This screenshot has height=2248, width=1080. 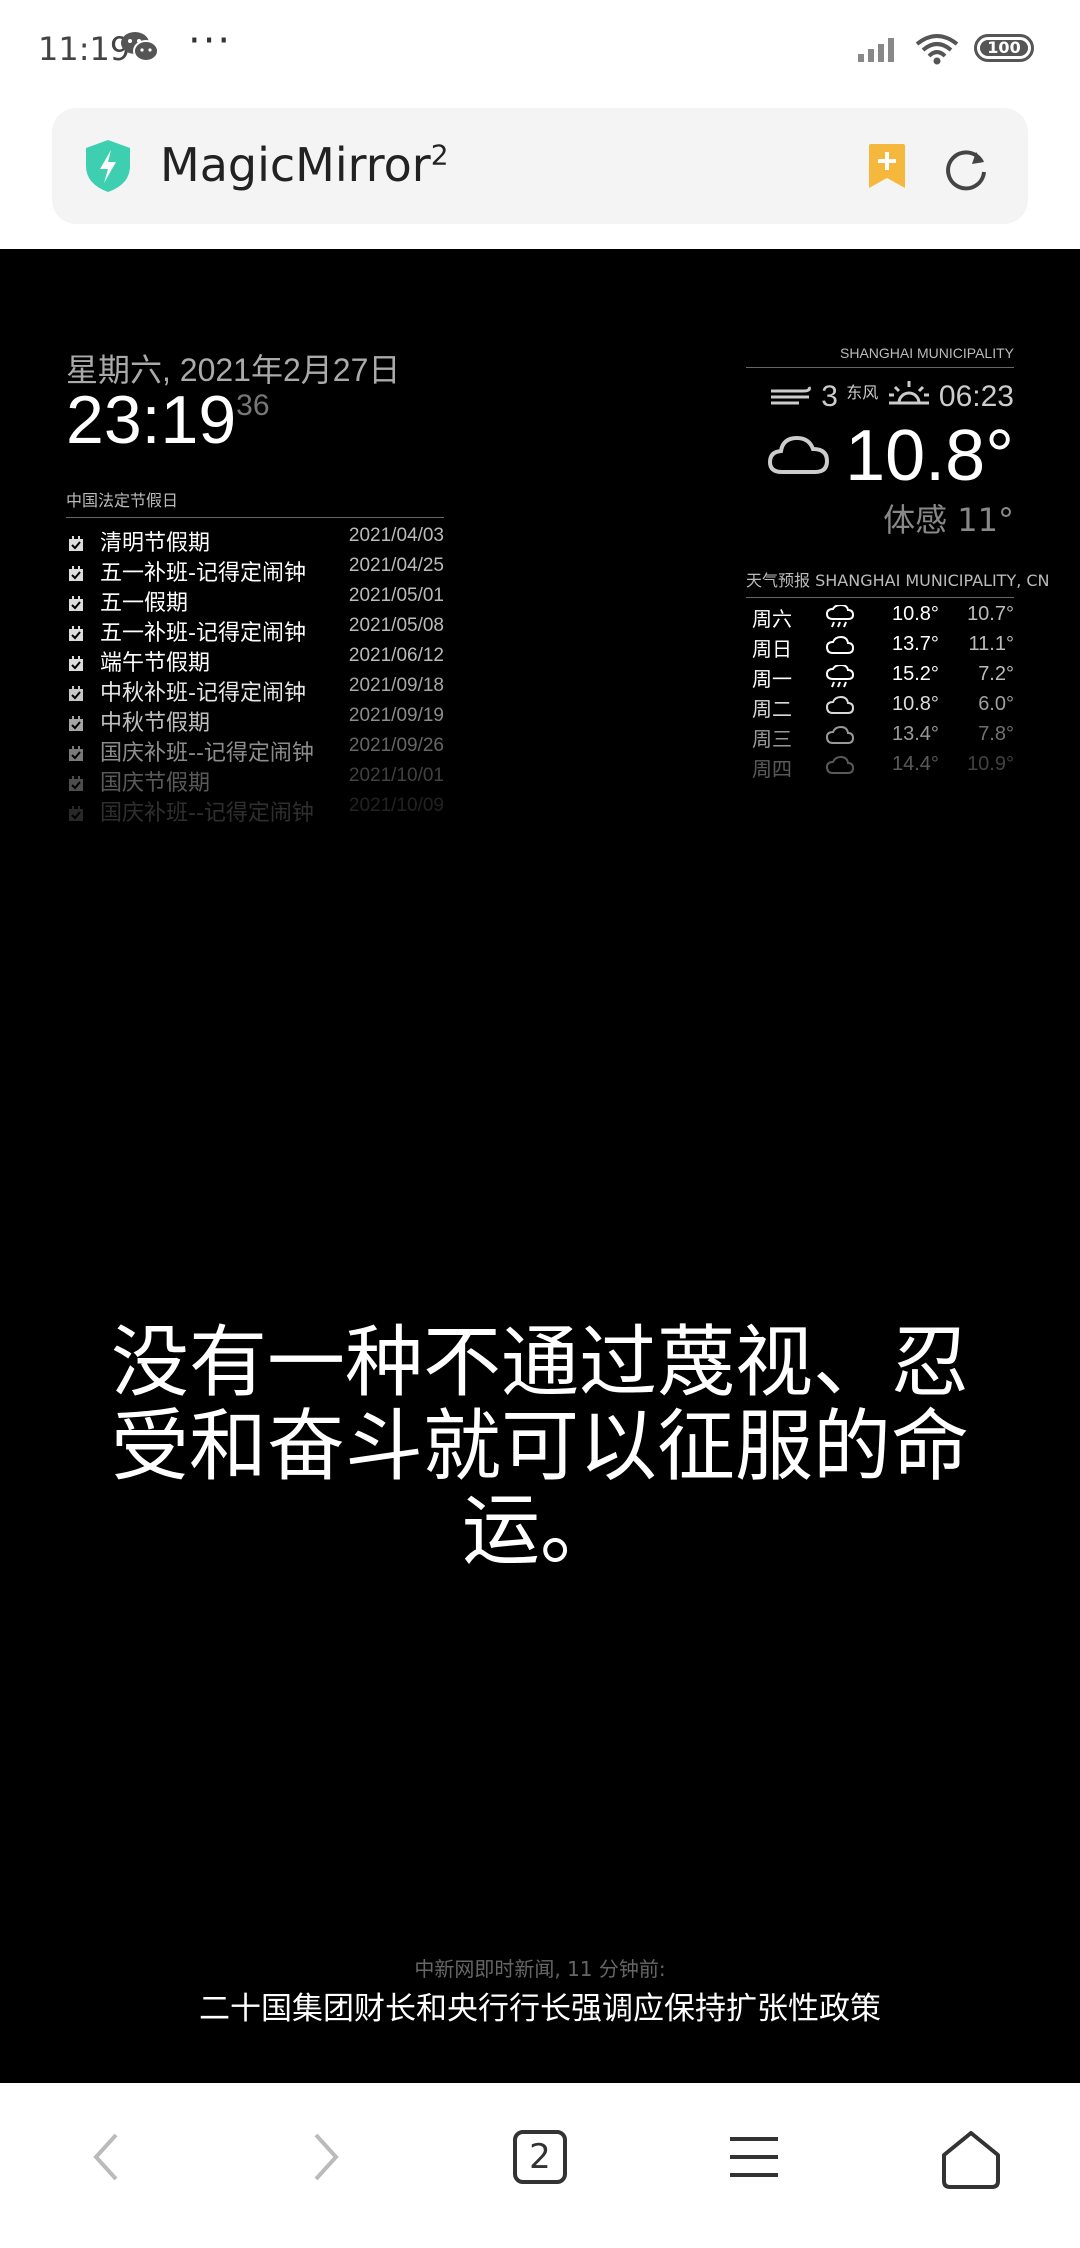 What do you see at coordinates (540, 166) in the screenshot?
I see `address-bar: MagicMirror2` at bounding box center [540, 166].